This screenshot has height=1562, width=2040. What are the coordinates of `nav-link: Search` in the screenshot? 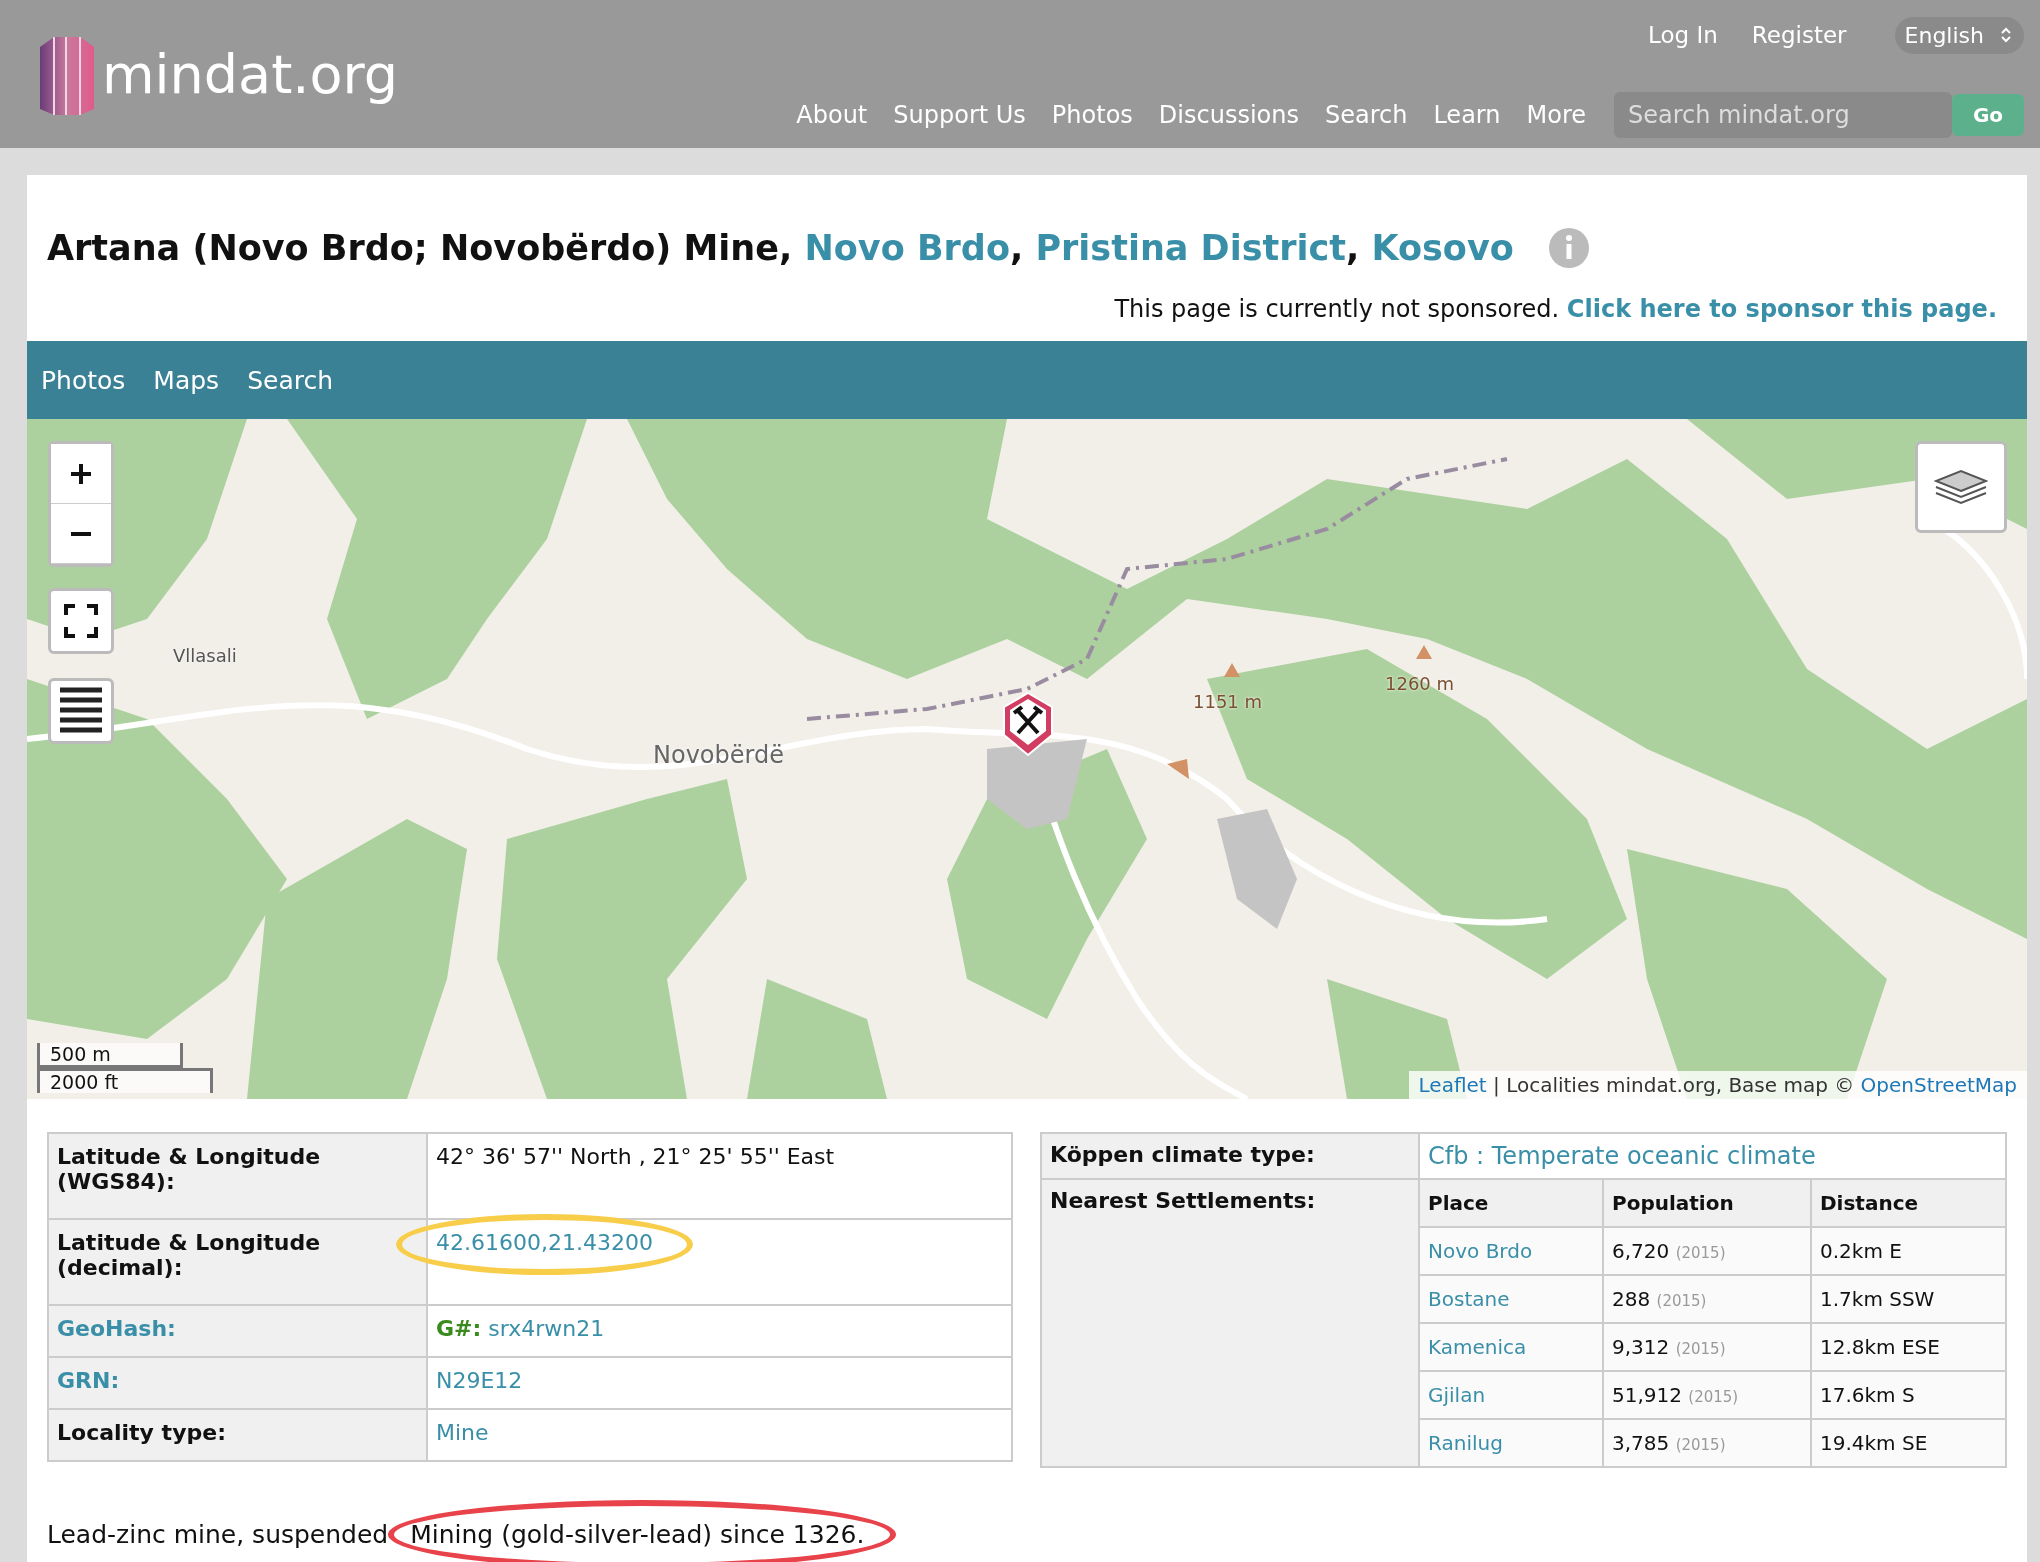 It's located at (1366, 115).